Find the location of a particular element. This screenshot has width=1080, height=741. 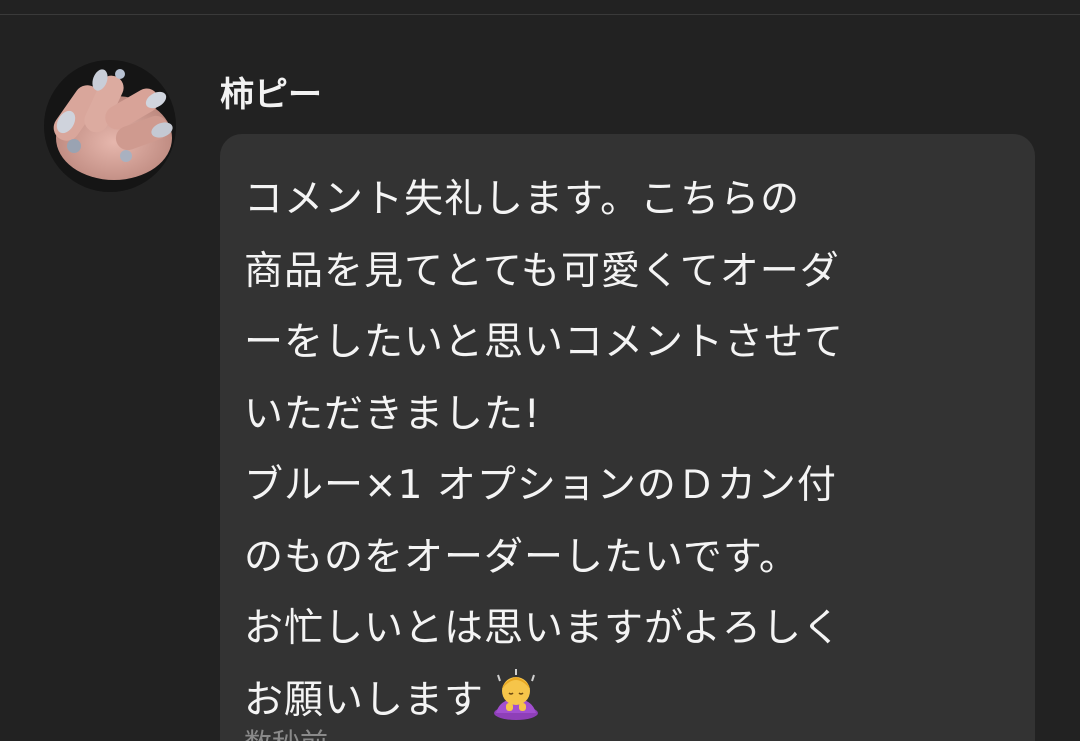

author-name: 柿ピー is located at coordinates (271, 95).